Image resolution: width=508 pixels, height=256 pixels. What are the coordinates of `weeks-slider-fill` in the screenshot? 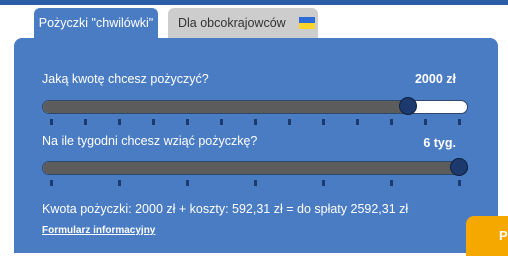 It's located at (251, 168).